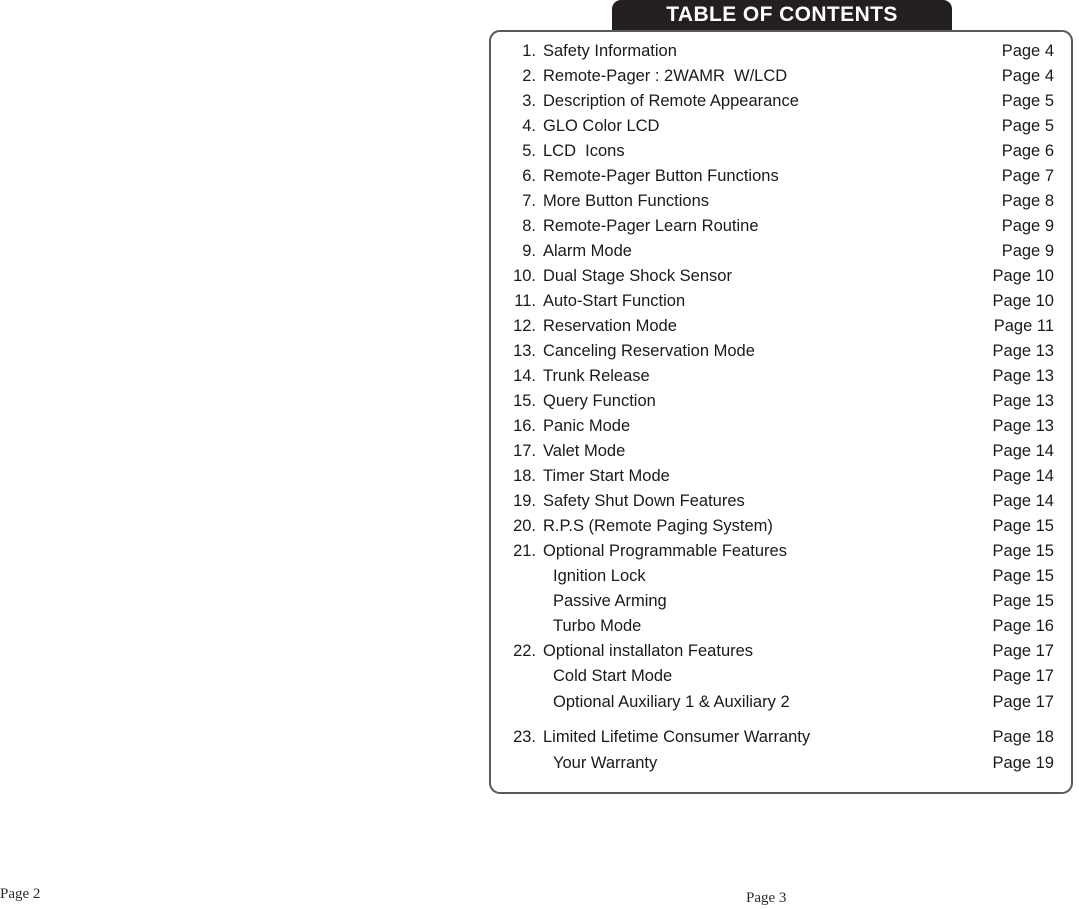  Describe the element at coordinates (777, 129) in the screenshot. I see `toc-entry: 4. GLO Color LCD Page 5` at that location.